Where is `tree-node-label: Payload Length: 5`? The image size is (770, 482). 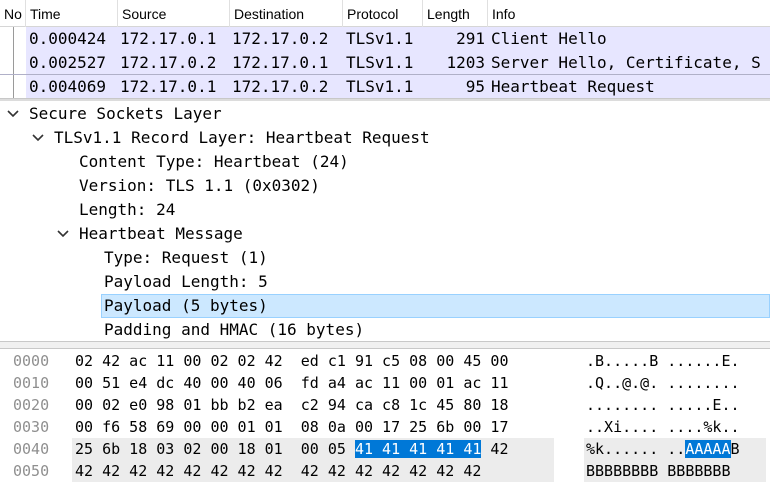
tree-node-label: Payload Length: 5 is located at coordinates (186, 281).